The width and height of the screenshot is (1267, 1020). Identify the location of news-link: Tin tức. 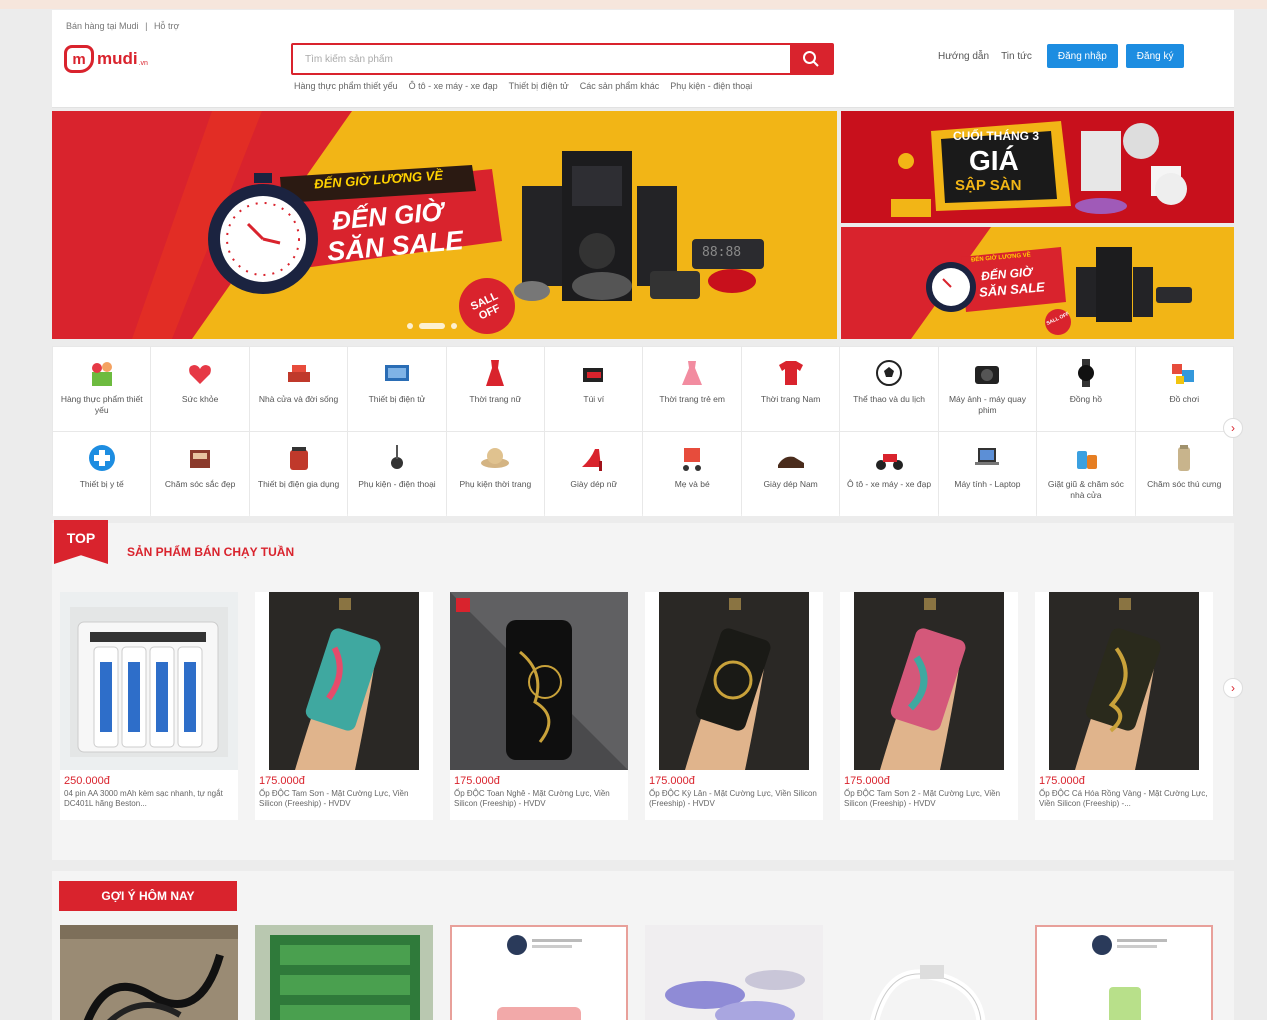
(1016, 56).